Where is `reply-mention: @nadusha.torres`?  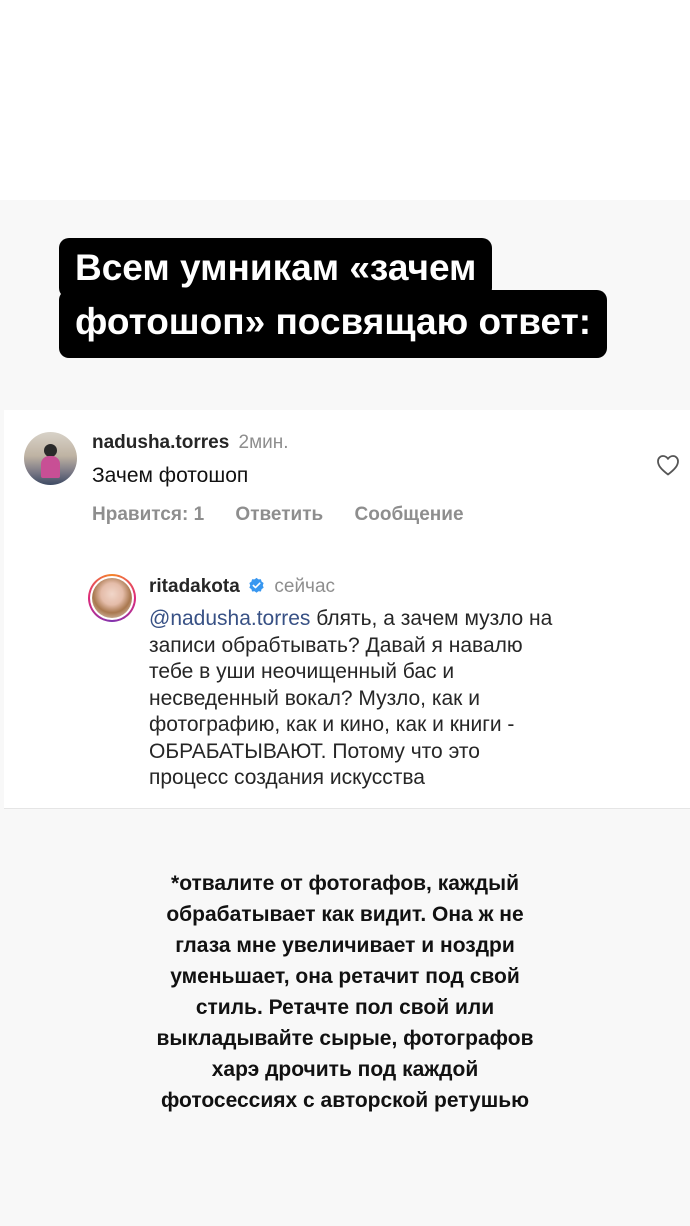 reply-mention: @nadusha.torres is located at coordinates (229, 618).